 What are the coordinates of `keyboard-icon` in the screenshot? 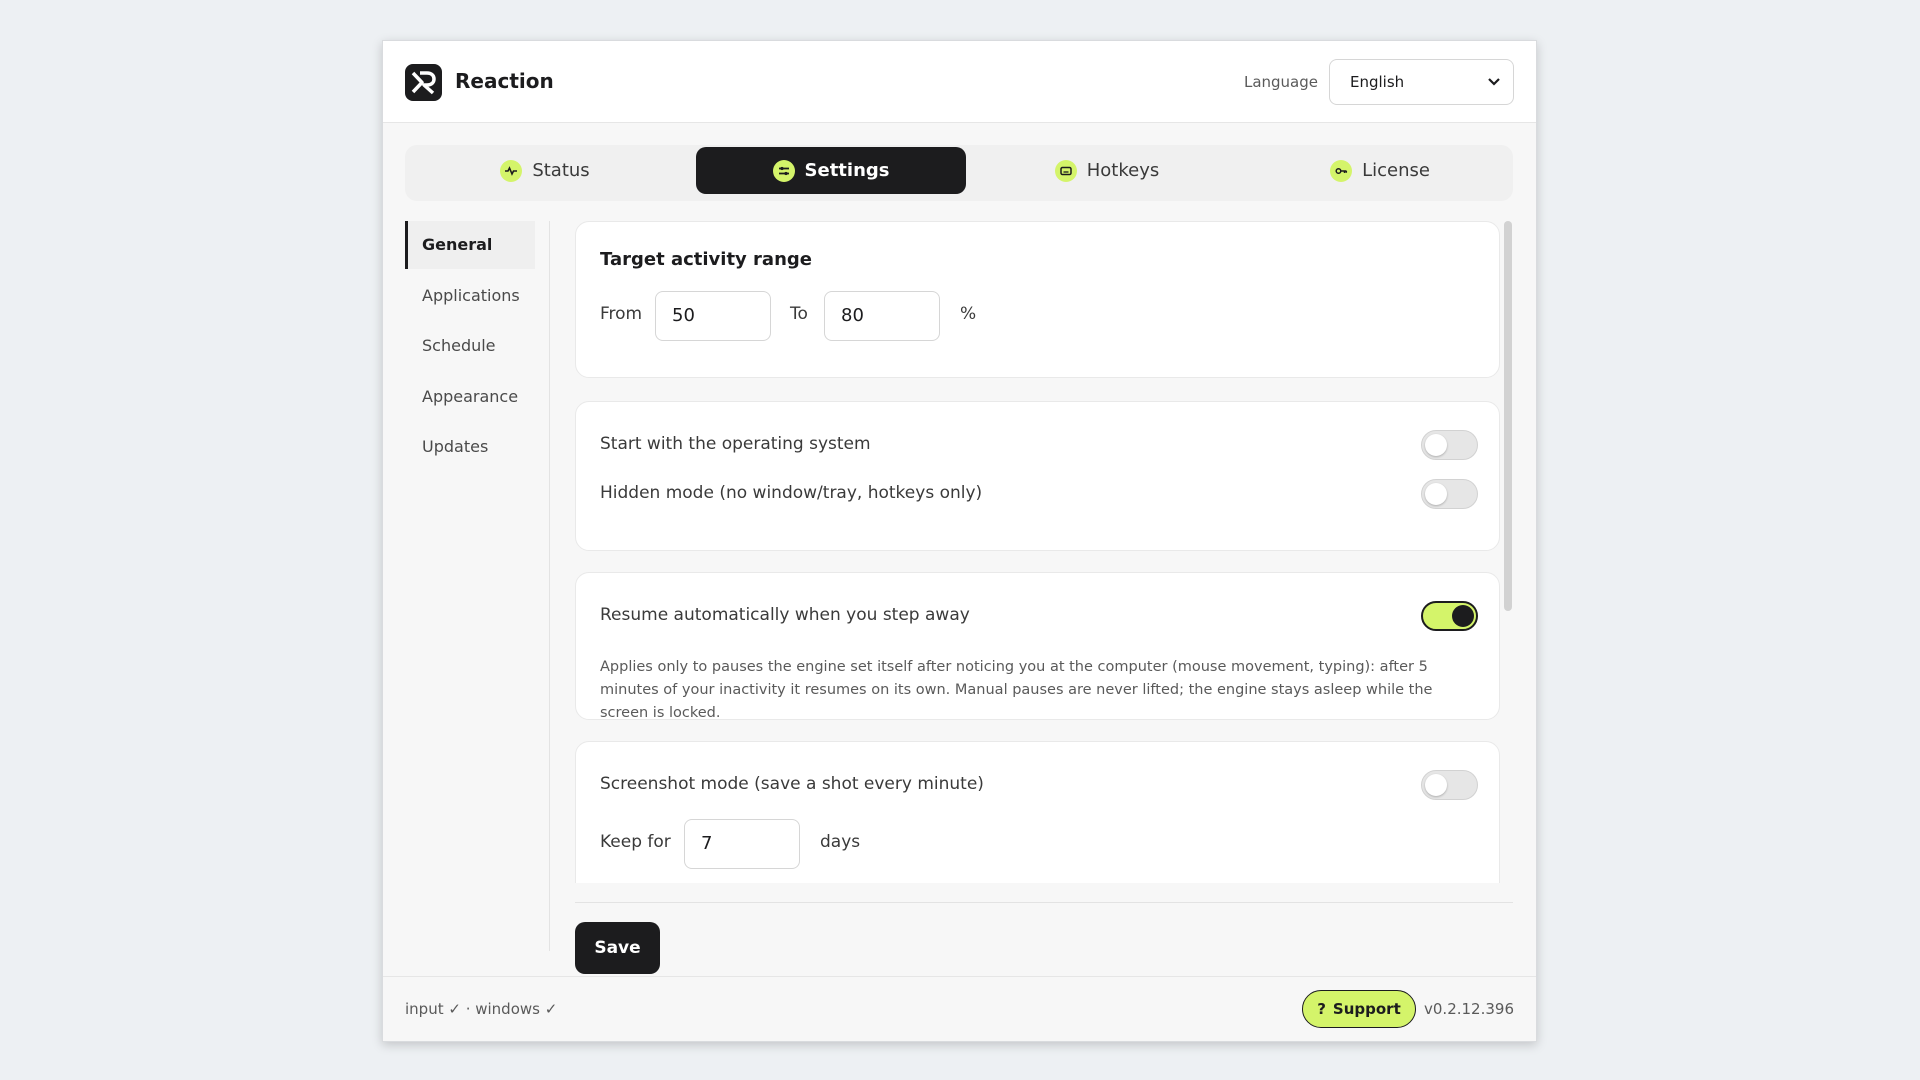 It's located at (1065, 170).